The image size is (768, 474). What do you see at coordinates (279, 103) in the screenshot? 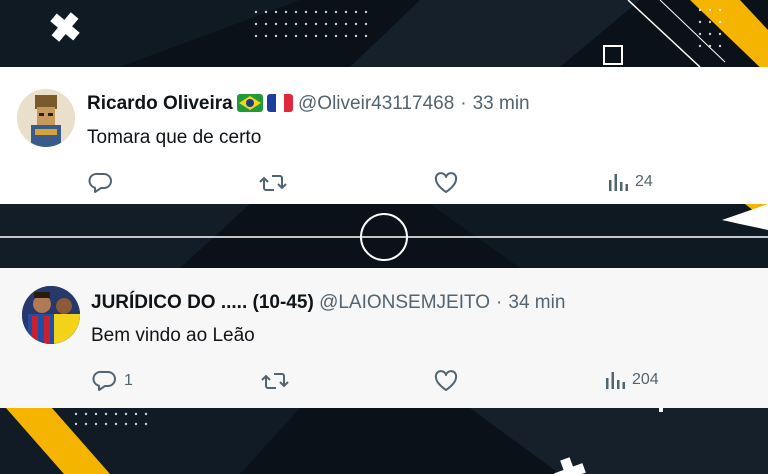
I see `france-flag-icon` at bounding box center [279, 103].